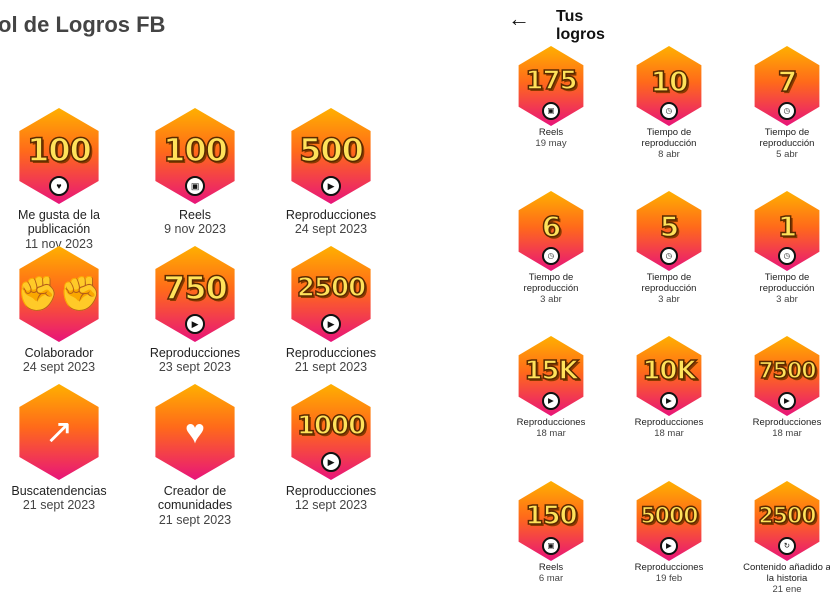  I want to click on achievement-badge: 500 ▶ Reproducciones 24 sept 2023, so click(331, 172).